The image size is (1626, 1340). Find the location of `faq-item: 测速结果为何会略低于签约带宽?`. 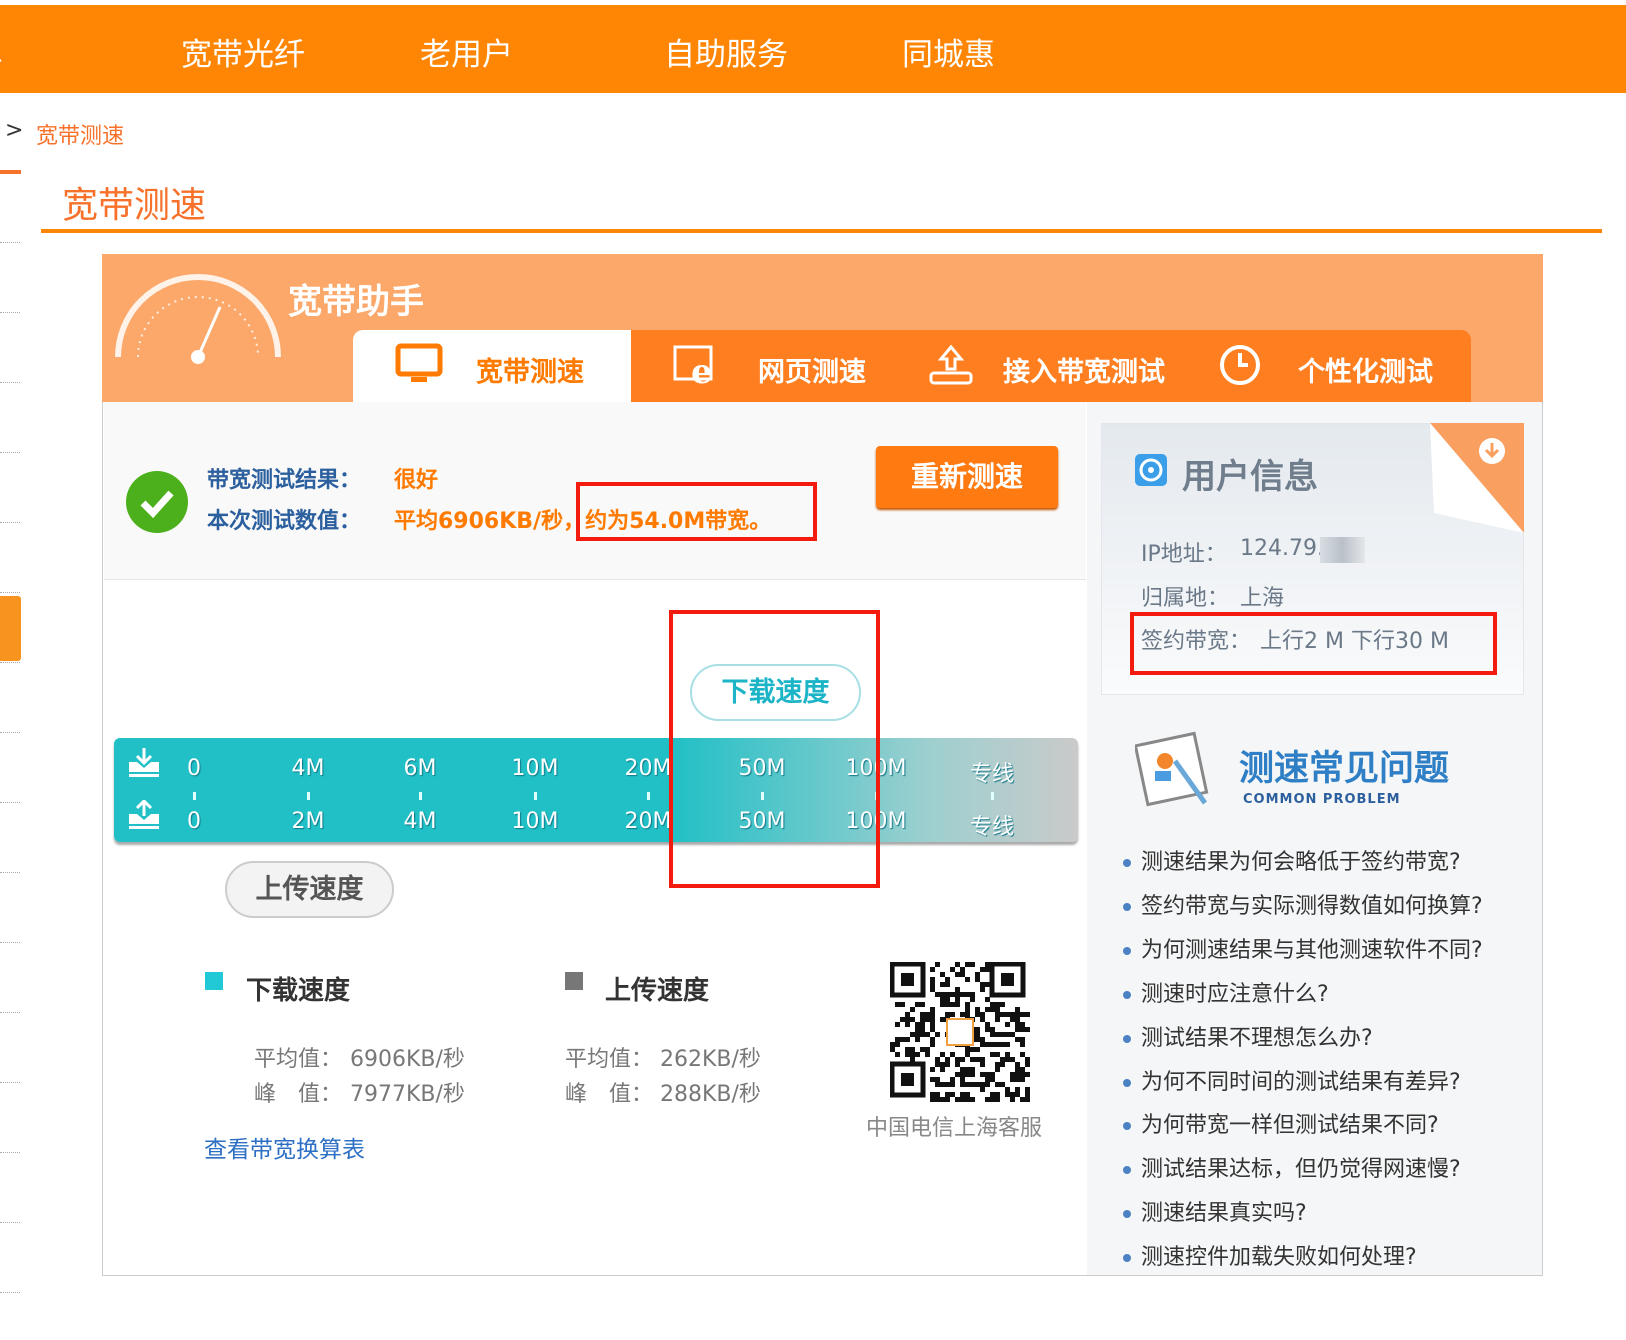

faq-item: 测速结果为何会略低于签约带宽? is located at coordinates (1292, 860).